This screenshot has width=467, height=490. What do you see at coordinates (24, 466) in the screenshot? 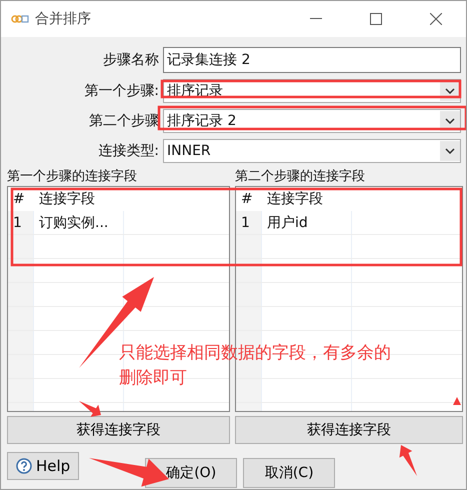
I see `help-icon` at bounding box center [24, 466].